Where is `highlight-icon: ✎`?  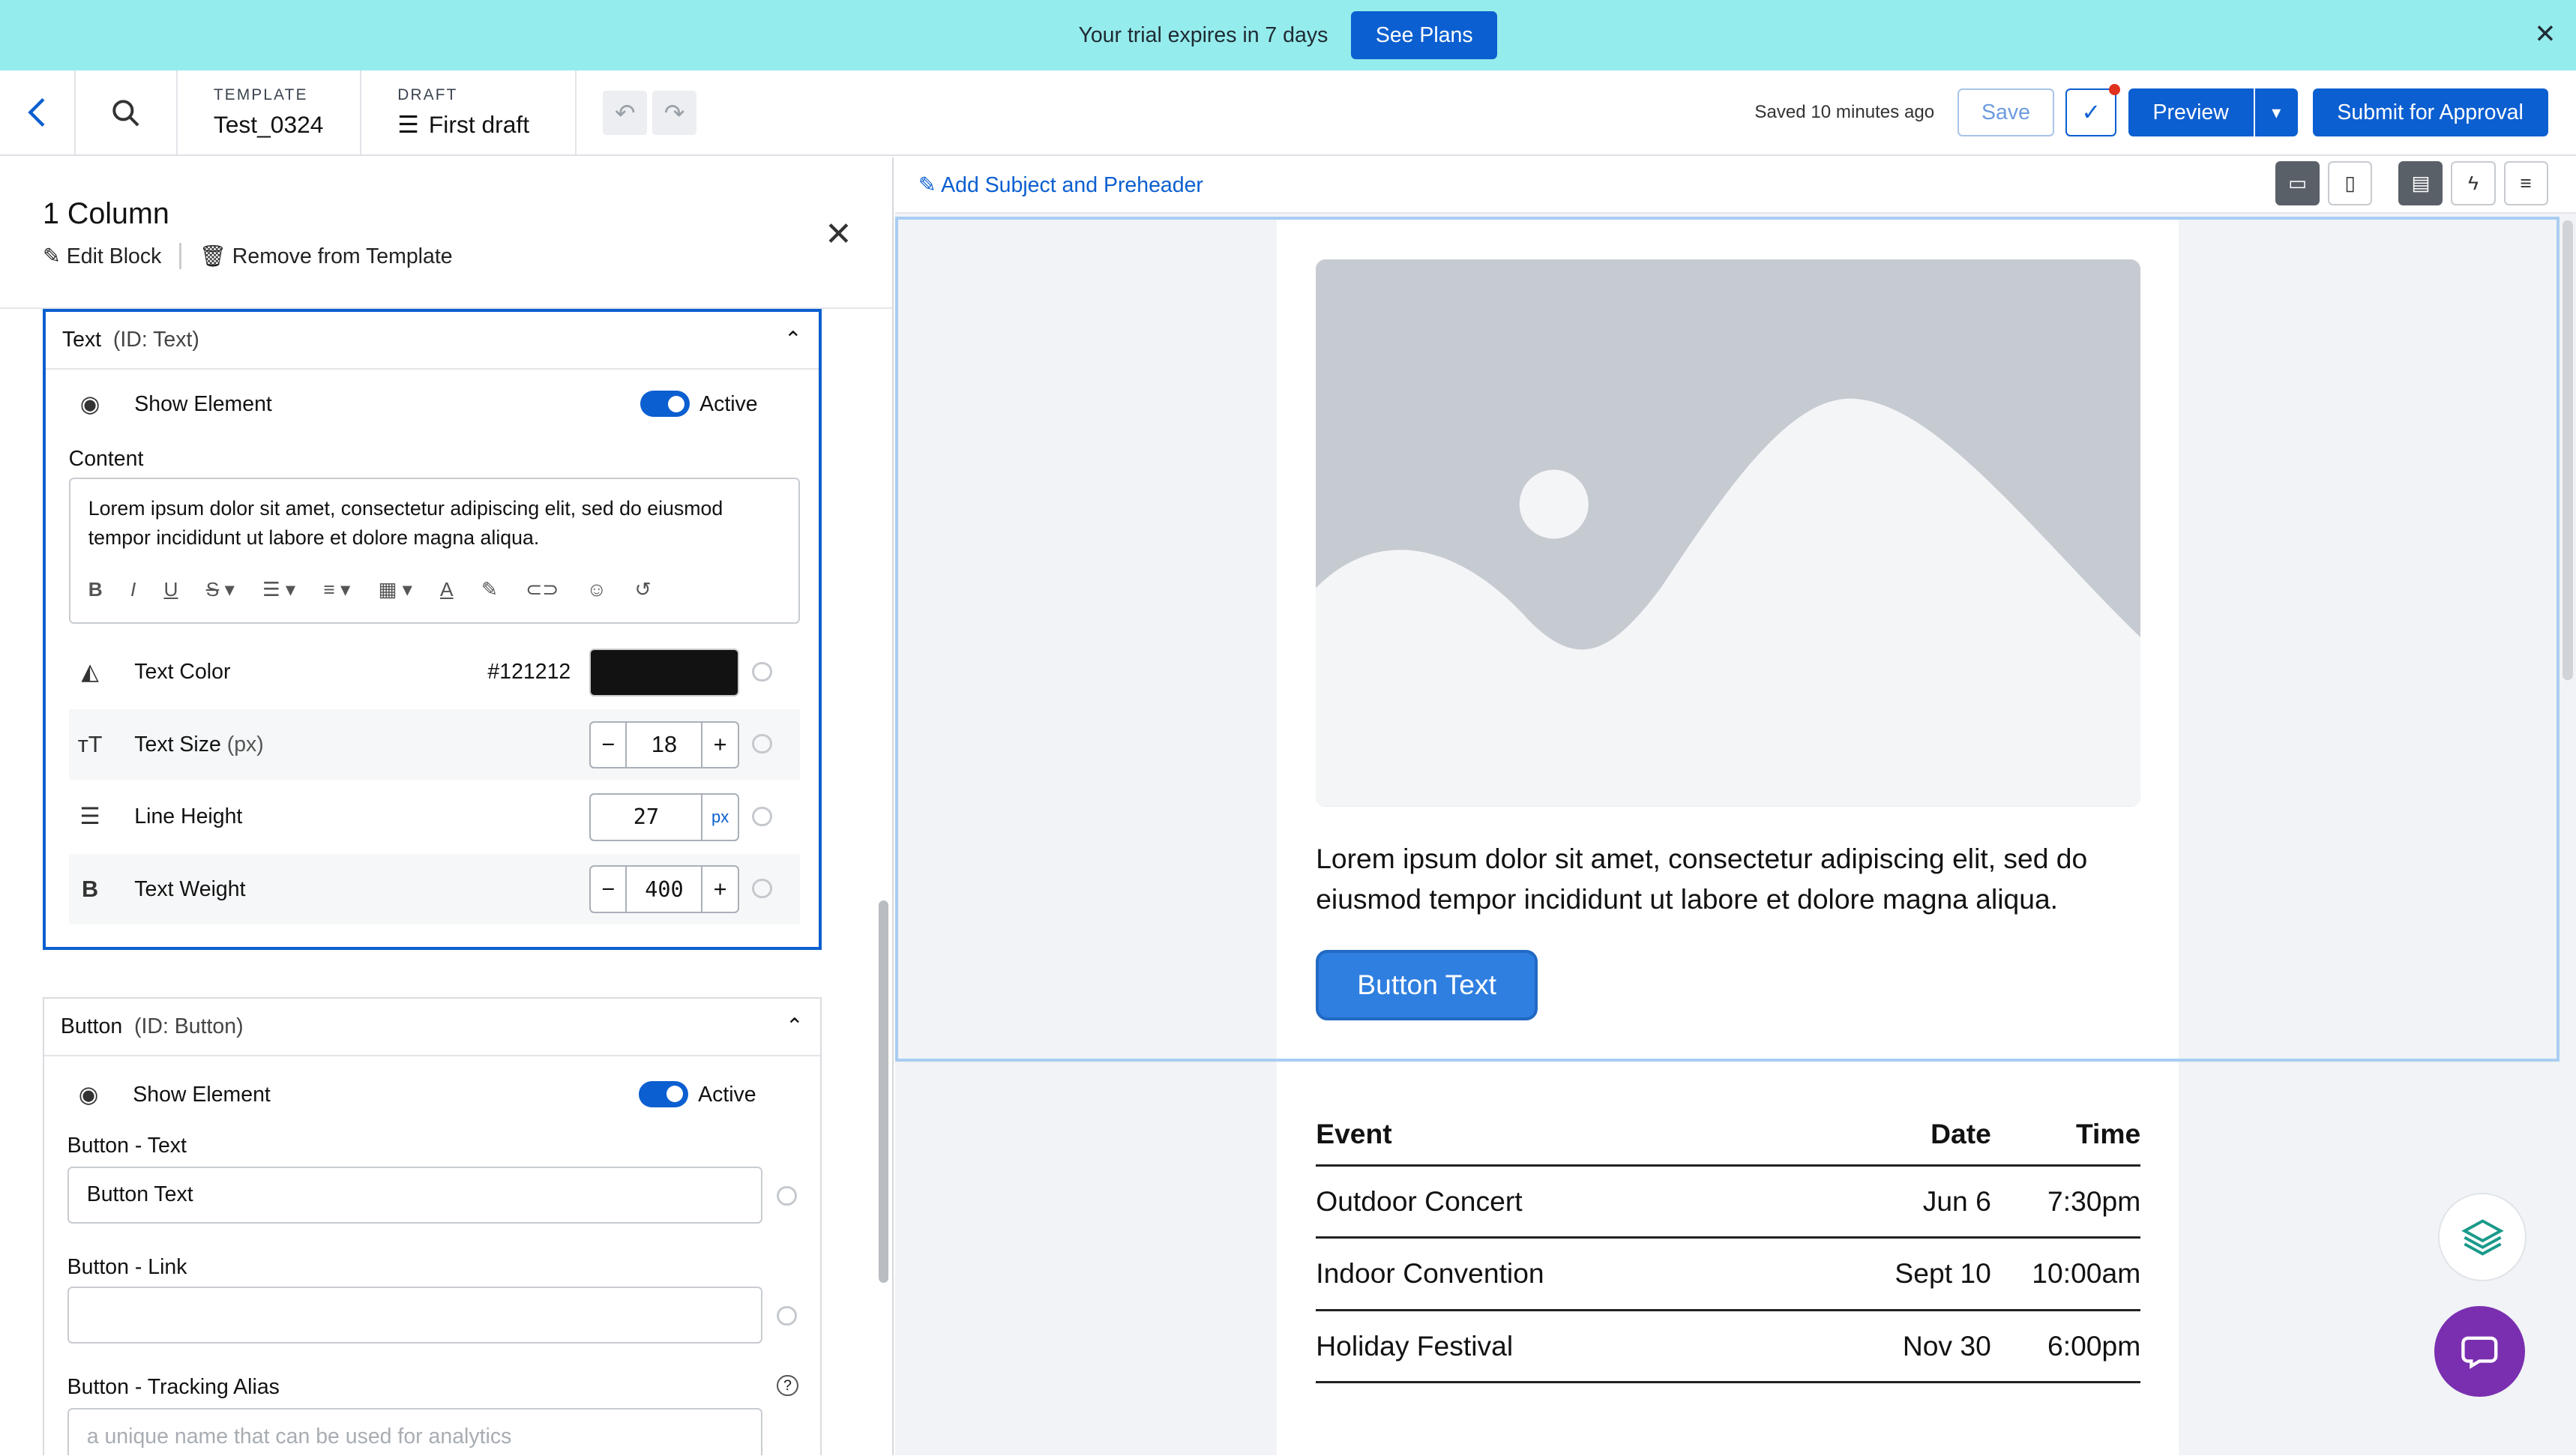 highlight-icon: ✎ is located at coordinates (489, 589).